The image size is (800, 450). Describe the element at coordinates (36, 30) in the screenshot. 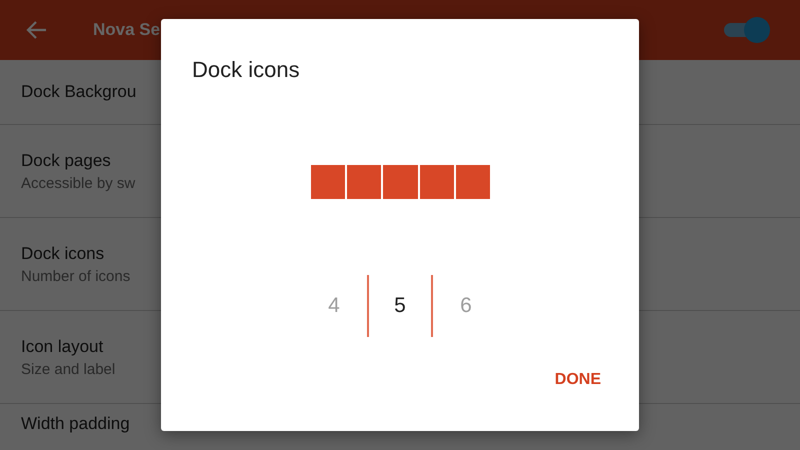

I see `back-arrow-icon` at that location.